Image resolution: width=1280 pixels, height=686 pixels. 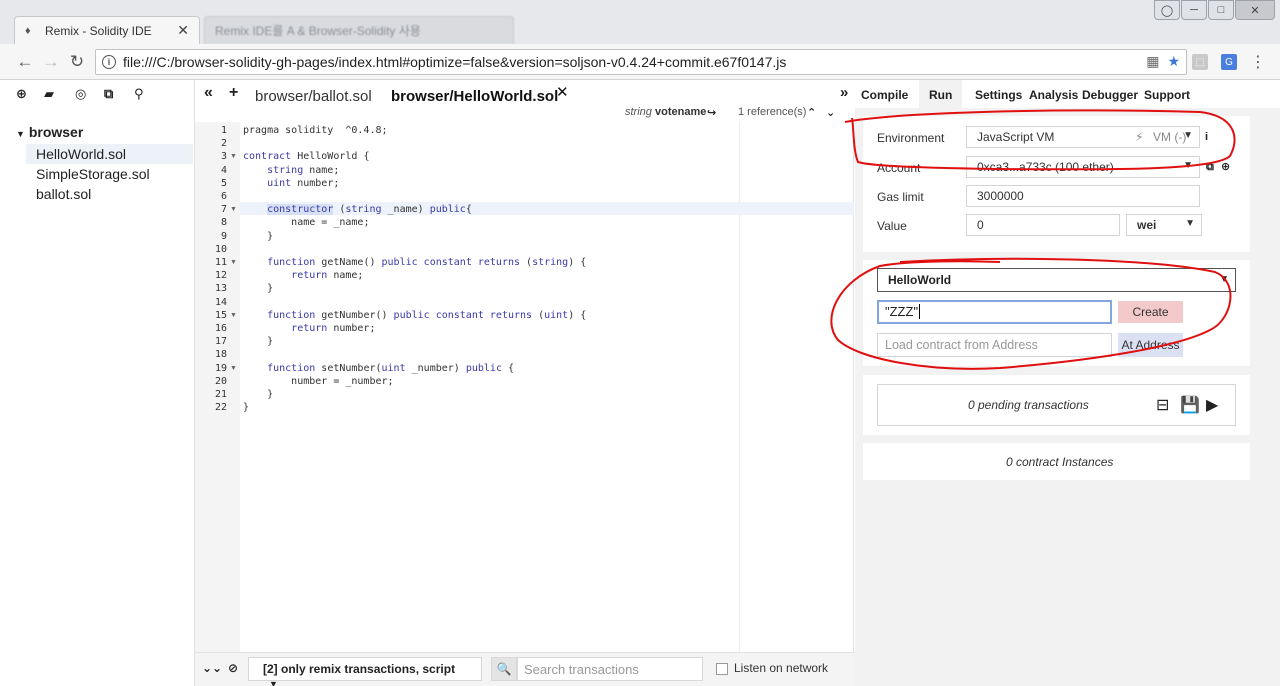 I want to click on google-translate-icon: G, so click(x=1229, y=62).